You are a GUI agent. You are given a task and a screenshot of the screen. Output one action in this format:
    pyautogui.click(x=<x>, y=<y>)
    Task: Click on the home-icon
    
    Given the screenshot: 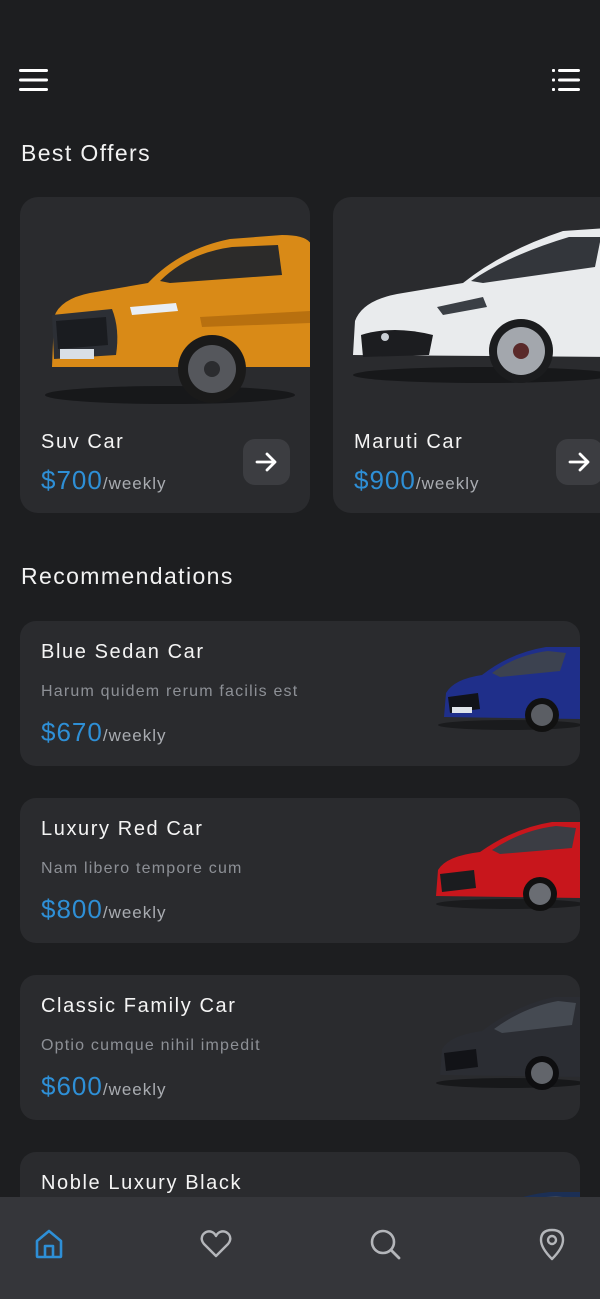 What is the action you would take?
    pyautogui.click(x=49, y=1244)
    